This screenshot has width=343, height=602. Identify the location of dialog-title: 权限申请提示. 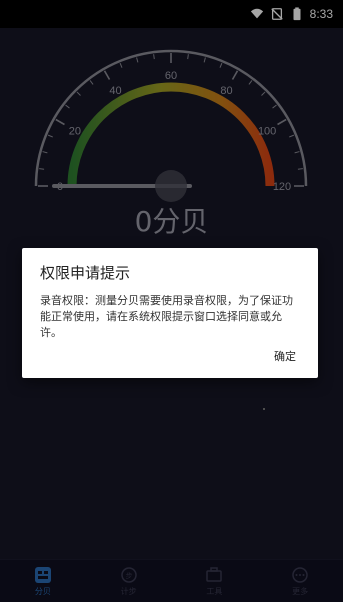
(85, 273).